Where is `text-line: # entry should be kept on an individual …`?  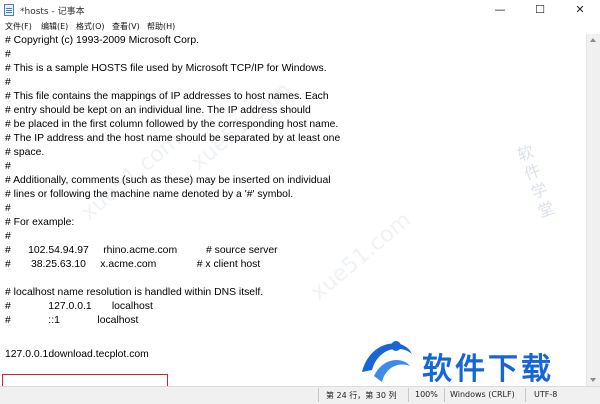 text-line: # entry should be kept on an individual … is located at coordinates (158, 110).